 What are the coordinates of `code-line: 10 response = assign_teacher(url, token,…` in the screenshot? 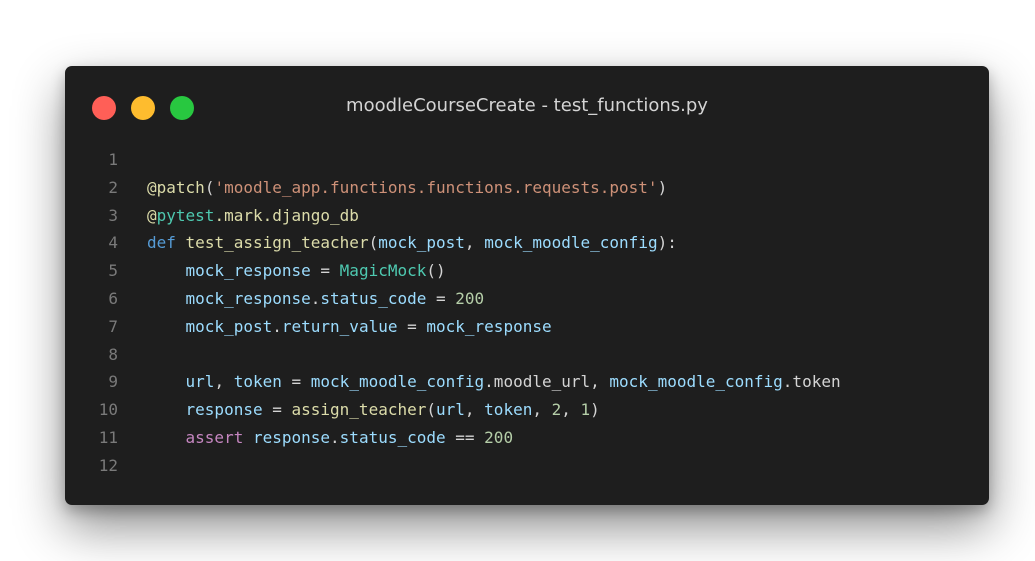 It's located at (527, 410).